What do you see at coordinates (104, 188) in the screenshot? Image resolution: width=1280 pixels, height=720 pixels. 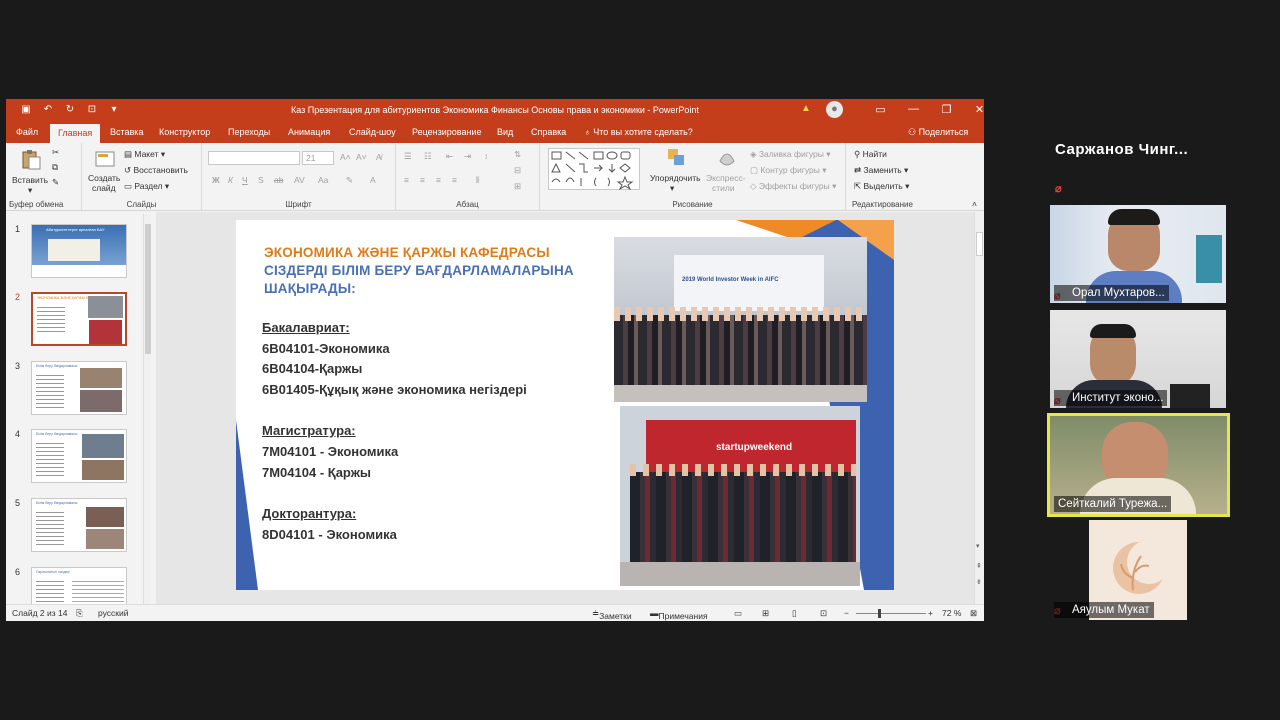 I see `new-slide-label-2: слайд` at bounding box center [104, 188].